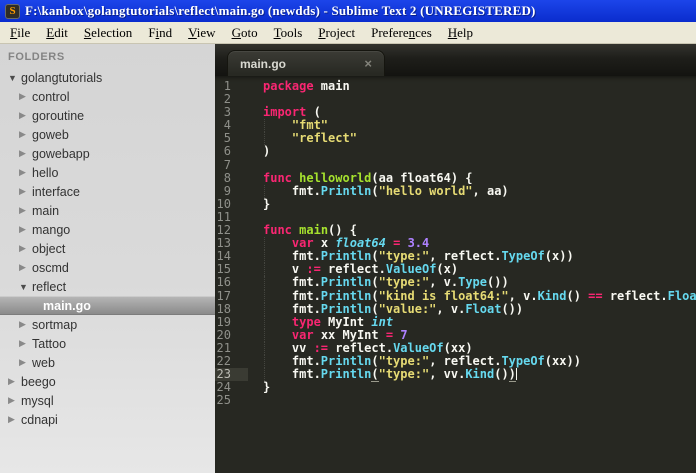  Describe the element at coordinates (227, 86) in the screenshot. I see `line-number: 1` at that location.